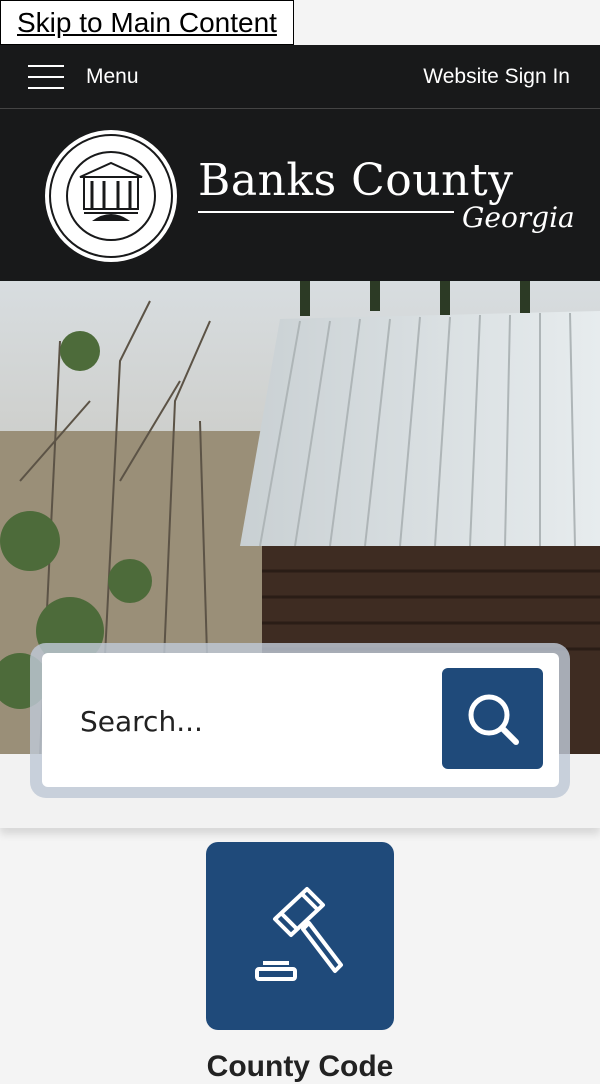 Image resolution: width=600 pixels, height=1084 pixels. I want to click on search-icon, so click(493, 719).